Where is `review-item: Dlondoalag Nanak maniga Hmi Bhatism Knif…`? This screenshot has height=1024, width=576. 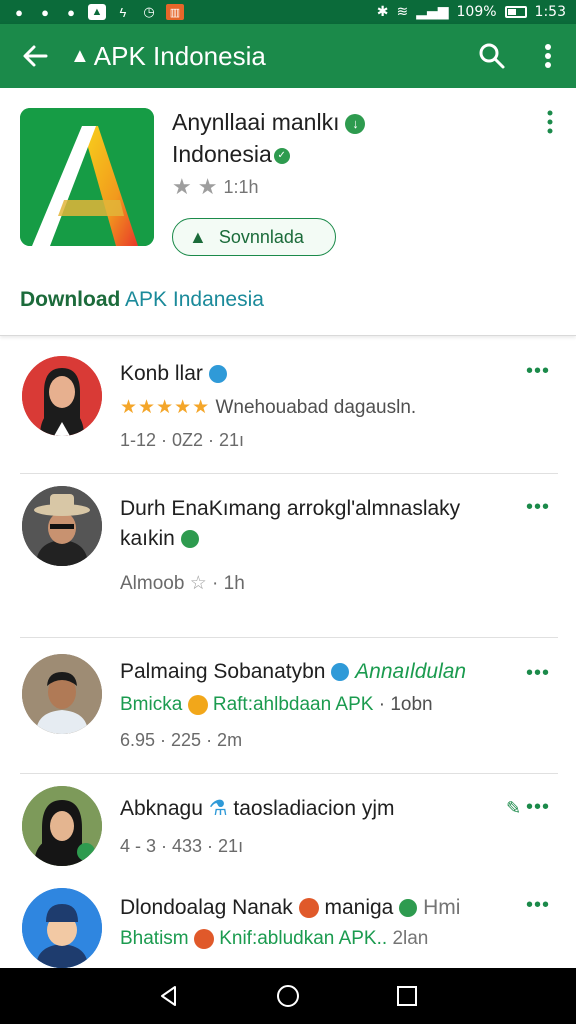
review-item: Dlondoalag Nanak maniga Hmi Bhatism Knif… is located at coordinates (288, 927).